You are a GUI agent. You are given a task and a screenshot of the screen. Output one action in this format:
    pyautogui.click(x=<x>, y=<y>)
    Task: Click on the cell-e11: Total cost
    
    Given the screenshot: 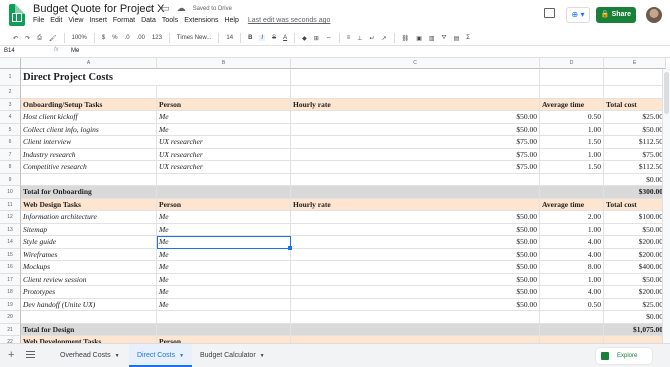 What is the action you would take?
    pyautogui.click(x=635, y=204)
    